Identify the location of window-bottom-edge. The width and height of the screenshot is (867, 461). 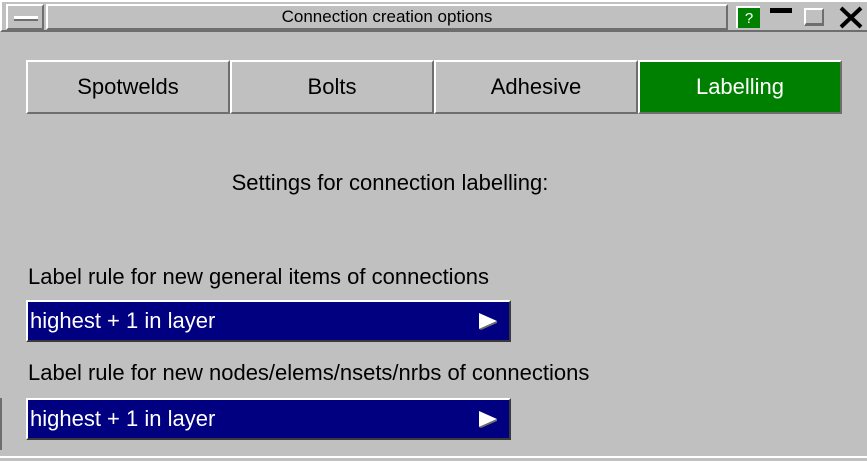
(433, 457).